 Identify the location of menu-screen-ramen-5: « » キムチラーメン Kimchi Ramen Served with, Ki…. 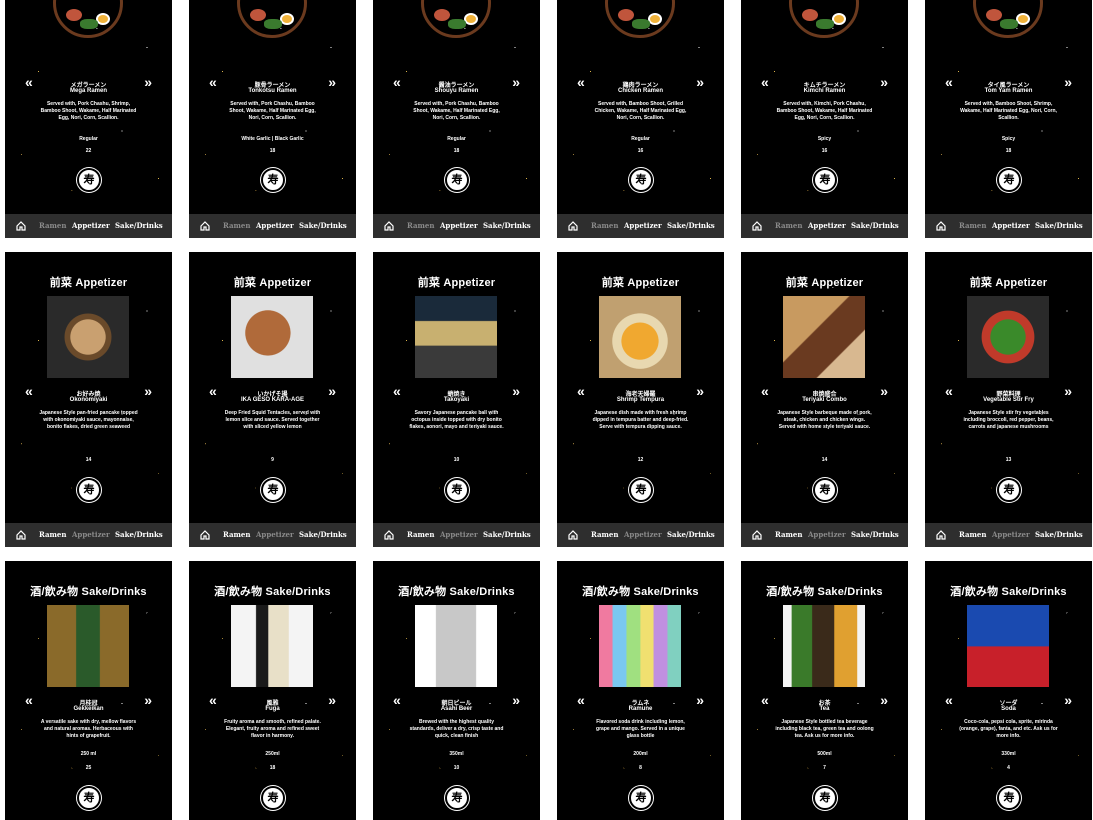
(824, 119).